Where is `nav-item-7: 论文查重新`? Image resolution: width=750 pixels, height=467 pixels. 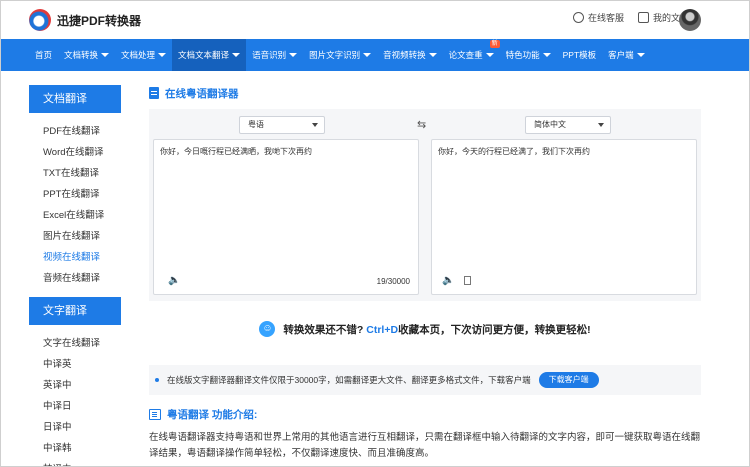
nav-item-7: 论文查重新 is located at coordinates (471, 55).